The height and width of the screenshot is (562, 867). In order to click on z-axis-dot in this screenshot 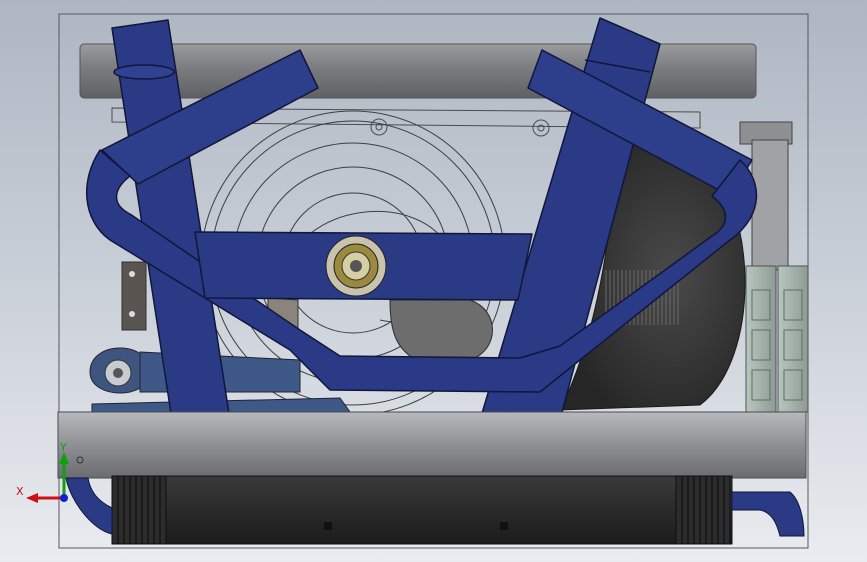, I will do `click(64, 498)`.